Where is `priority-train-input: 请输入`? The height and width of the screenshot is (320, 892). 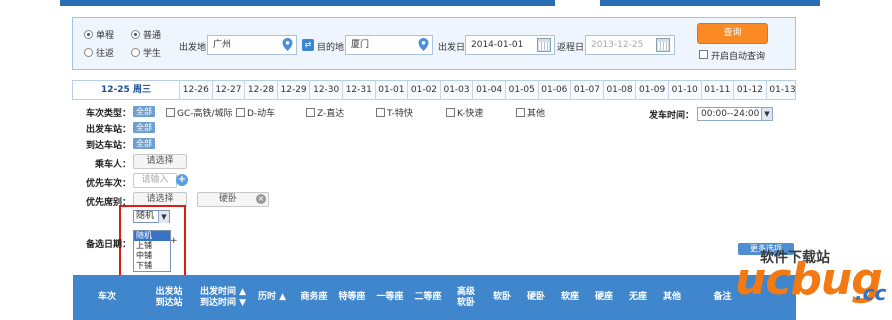
priority-train-input: 请输入 is located at coordinates (155, 180).